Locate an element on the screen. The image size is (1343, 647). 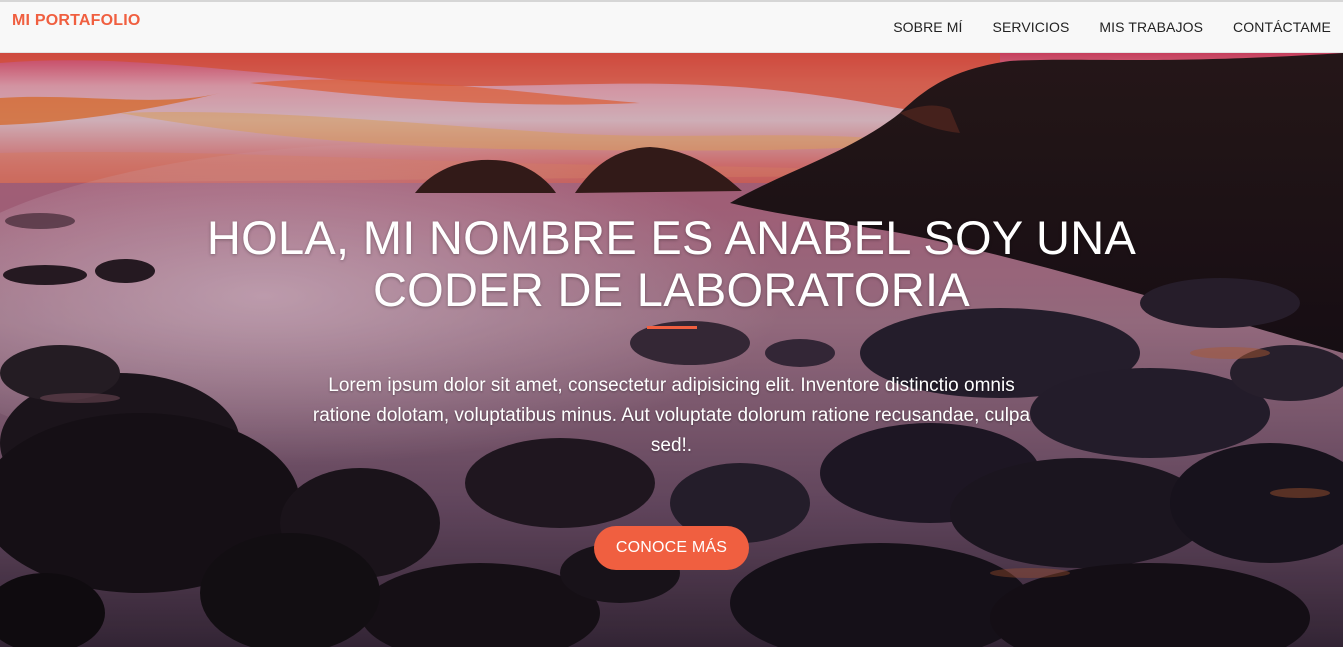
nav-link-contactame: CONTÁCTAME is located at coordinates (1282, 27).